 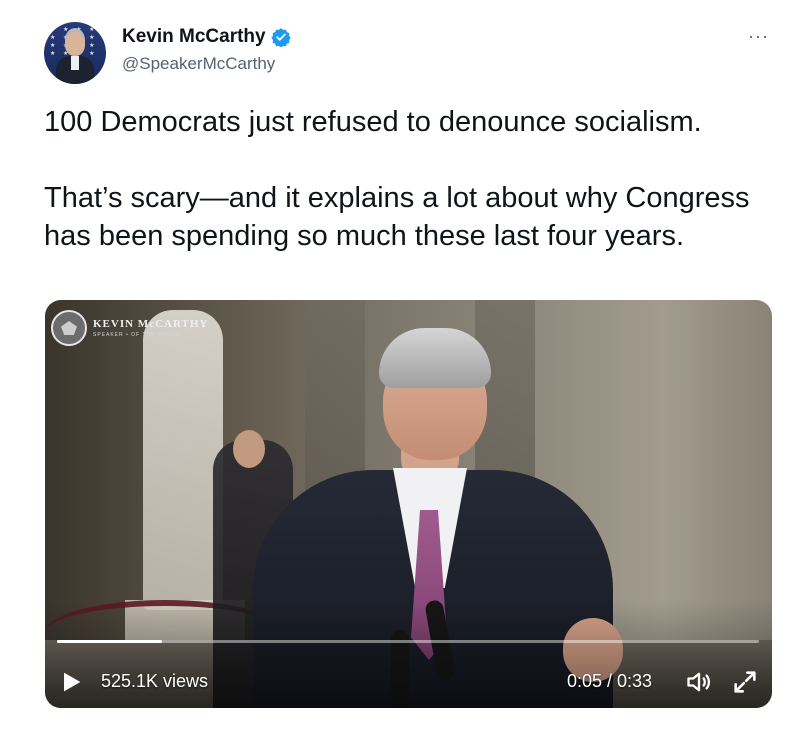 What do you see at coordinates (75, 63) in the screenshot?
I see `avatar-shirt` at bounding box center [75, 63].